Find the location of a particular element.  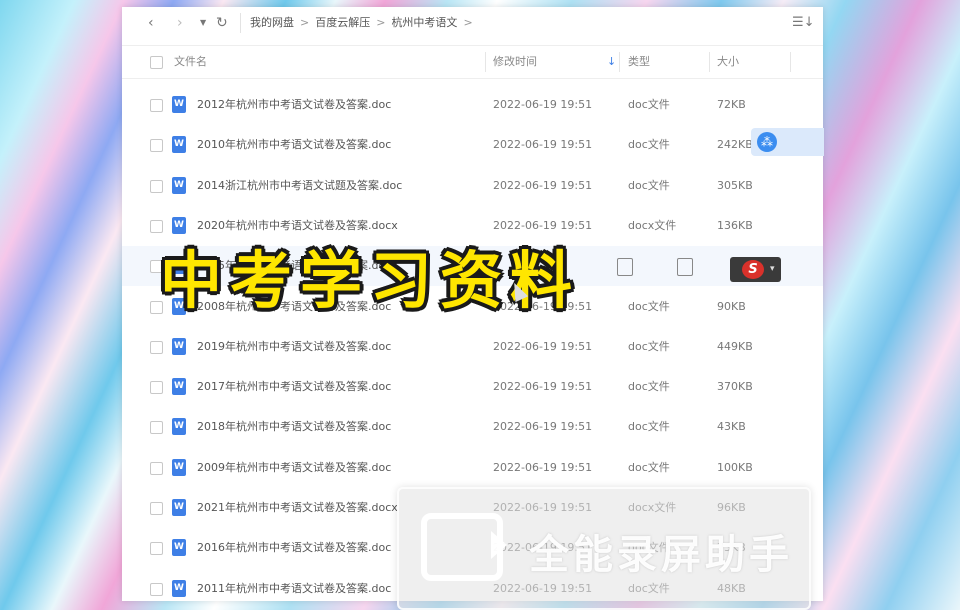

file-type: docx文件 is located at coordinates (652, 225).